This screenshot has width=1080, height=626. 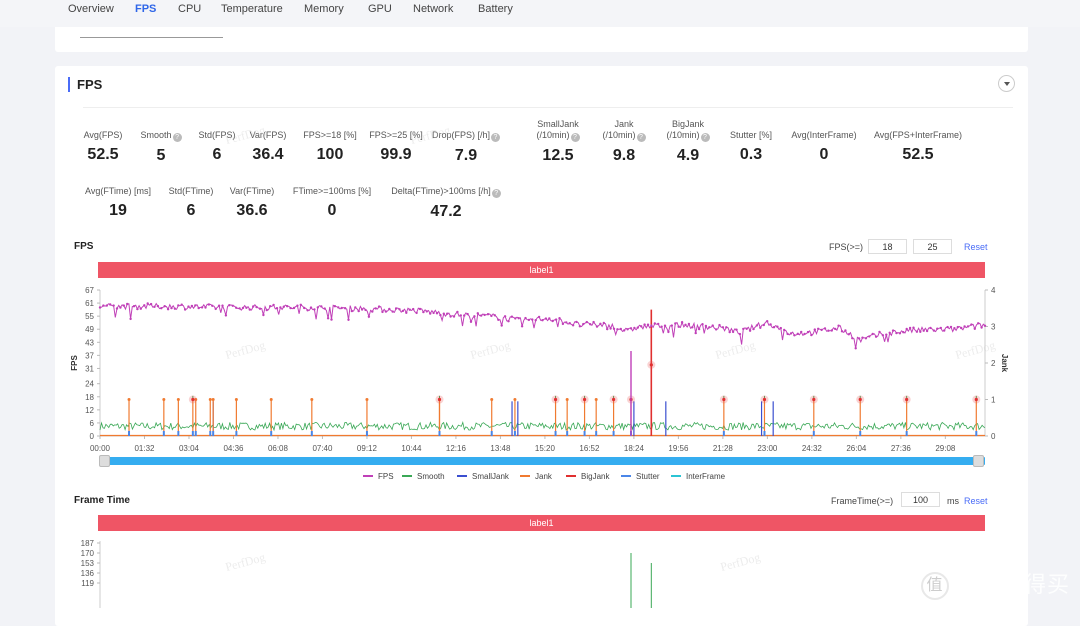 I want to click on y-tick-label: 153, so click(x=88, y=563).